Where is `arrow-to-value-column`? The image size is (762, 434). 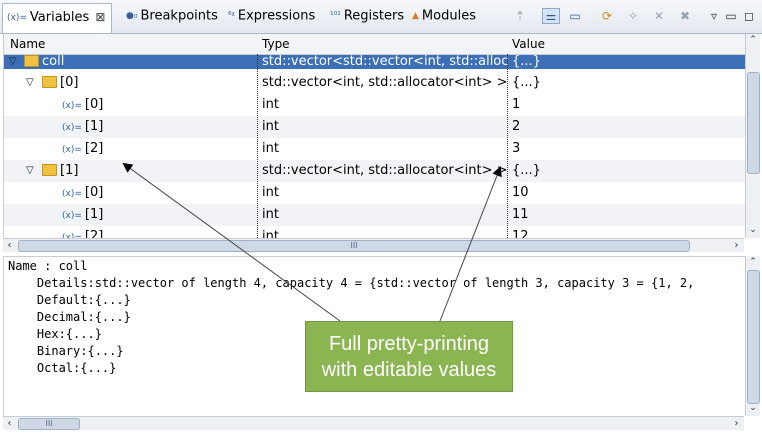
arrow-to-value-column is located at coordinates (470, 244).